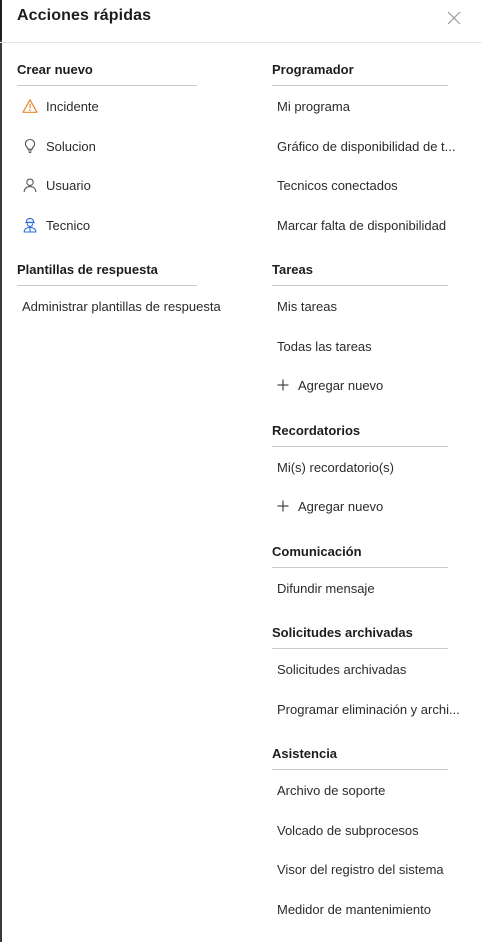  I want to click on create-incident-item: Incidente, so click(60, 106).